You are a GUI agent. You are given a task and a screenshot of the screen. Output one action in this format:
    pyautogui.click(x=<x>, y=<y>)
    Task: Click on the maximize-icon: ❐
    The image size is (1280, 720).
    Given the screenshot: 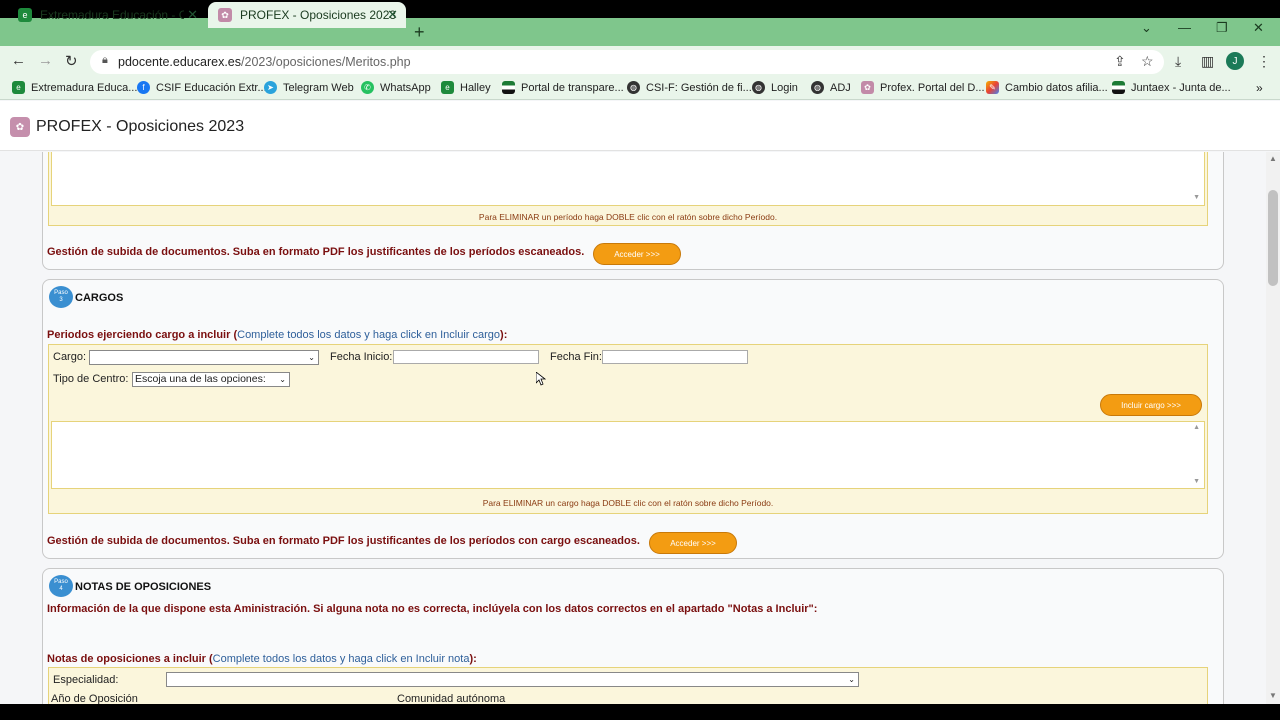 What is the action you would take?
    pyautogui.click(x=1222, y=28)
    